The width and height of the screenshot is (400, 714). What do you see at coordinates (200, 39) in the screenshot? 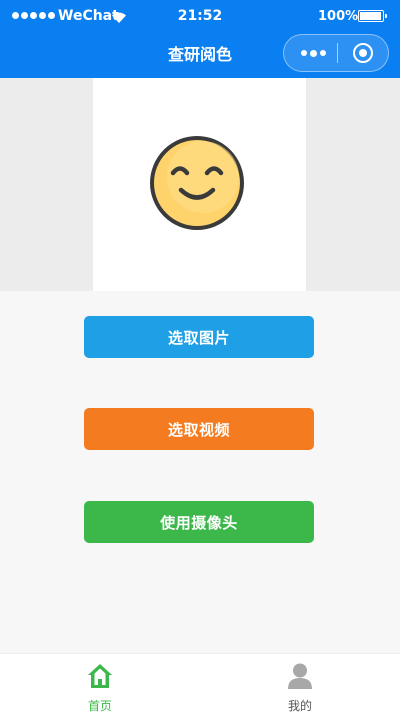
I see `header: WeChat 21:52 100% 查研阅色` at bounding box center [200, 39].